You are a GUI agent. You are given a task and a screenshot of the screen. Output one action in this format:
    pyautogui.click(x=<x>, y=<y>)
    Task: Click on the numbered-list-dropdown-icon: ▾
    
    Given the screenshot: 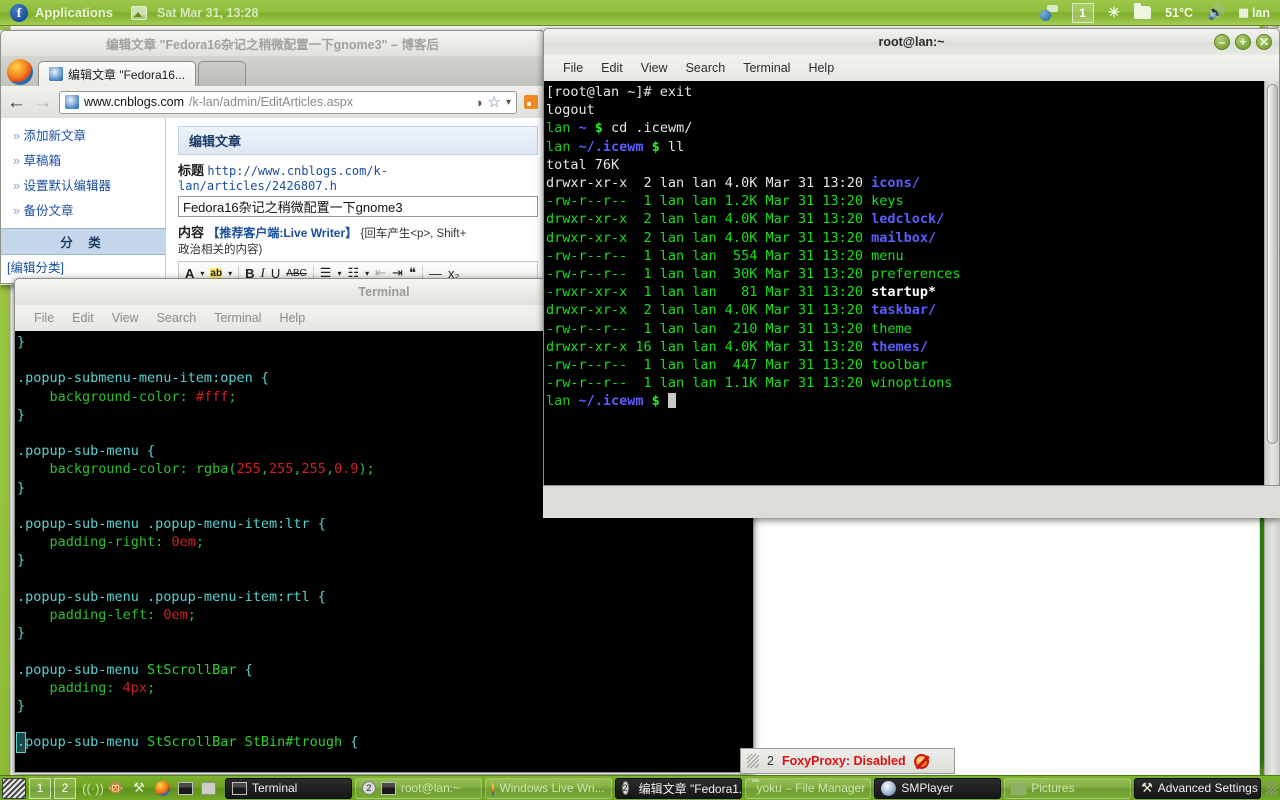 What is the action you would take?
    pyautogui.click(x=367, y=273)
    